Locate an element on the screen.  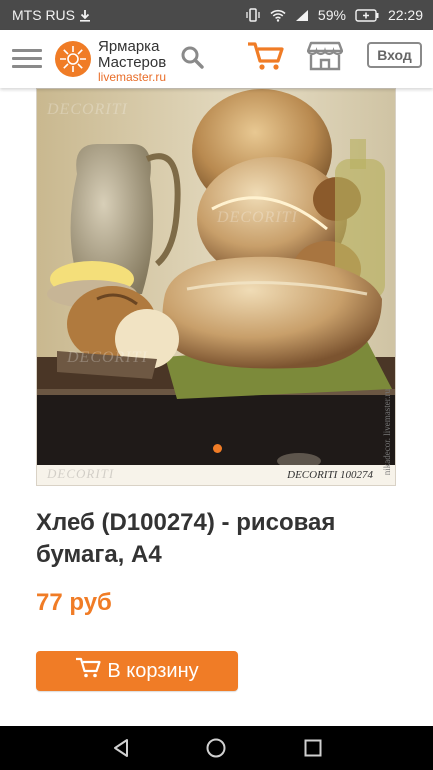
system-nav-bar is located at coordinates (216, 748).